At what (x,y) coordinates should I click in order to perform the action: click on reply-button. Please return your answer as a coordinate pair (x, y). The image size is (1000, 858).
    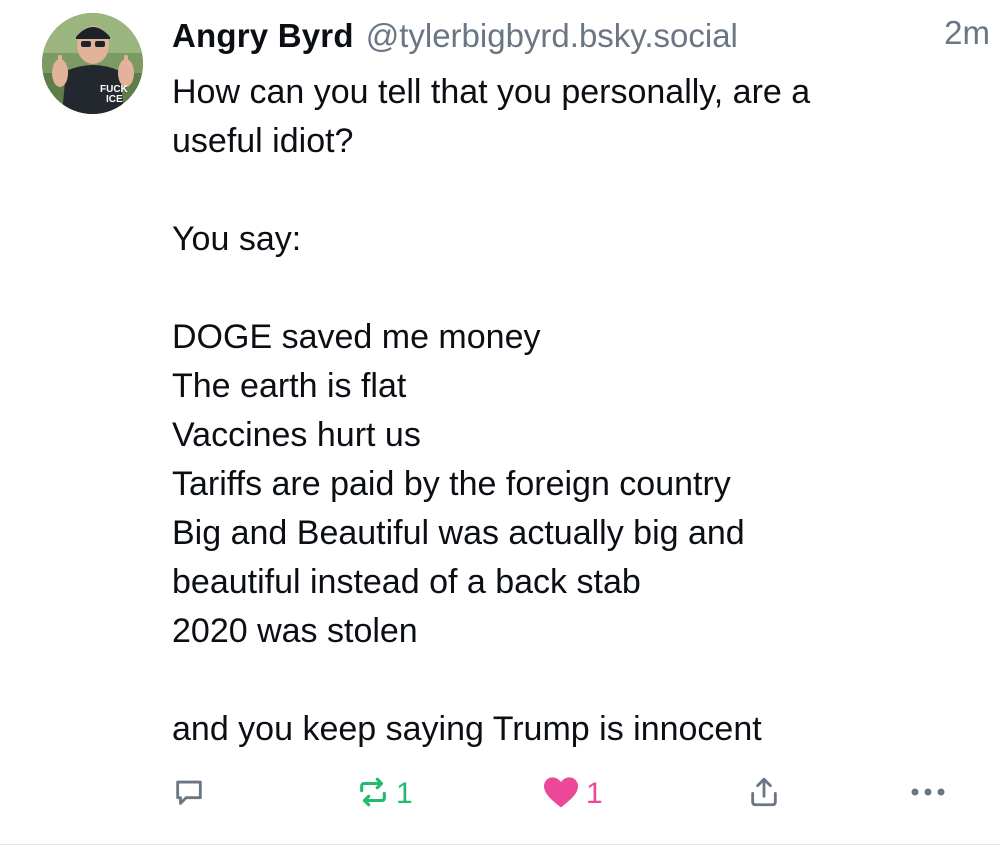
    Looking at the image, I should click on (189, 794).